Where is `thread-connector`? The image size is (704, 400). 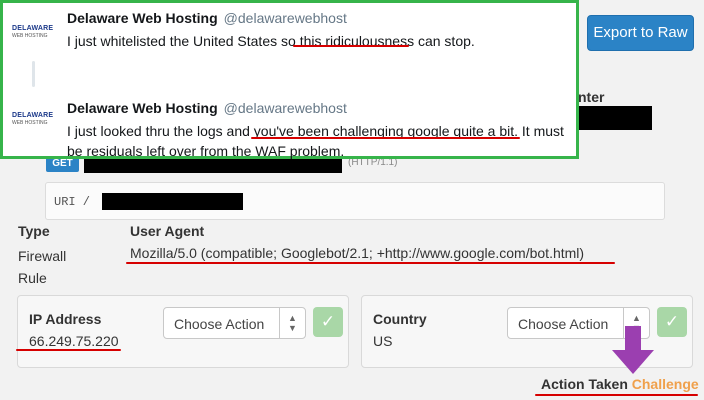 thread-connector is located at coordinates (33, 74).